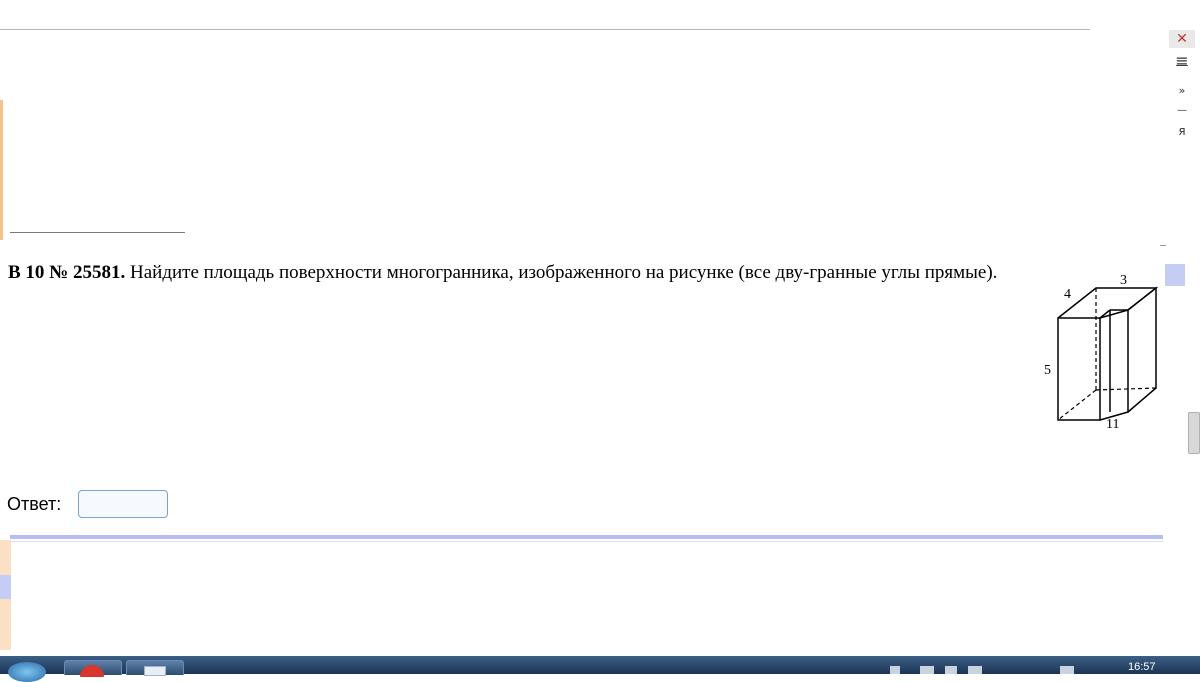  Describe the element at coordinates (1182, 39) in the screenshot. I see `close-icon: ✕` at that location.